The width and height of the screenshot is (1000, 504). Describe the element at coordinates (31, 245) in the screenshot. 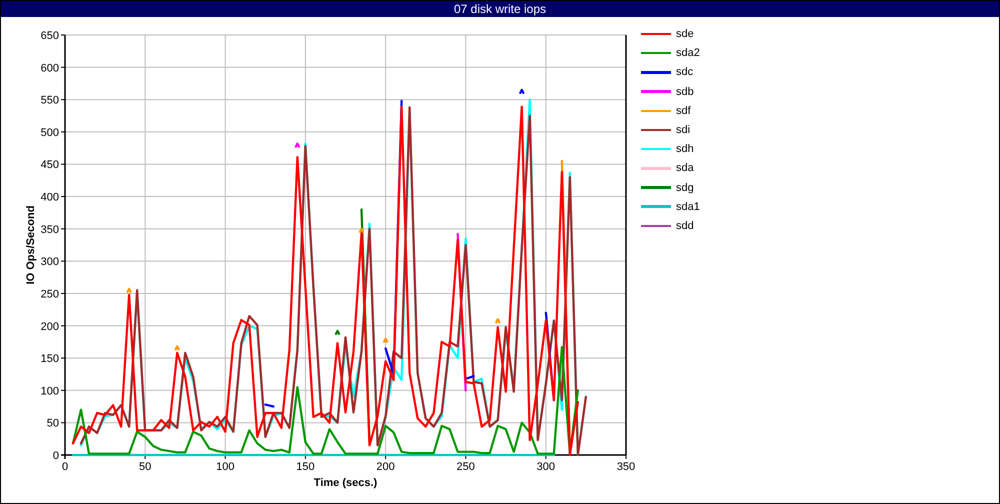

I see `y-axis-title: IO Ops/Second` at that location.